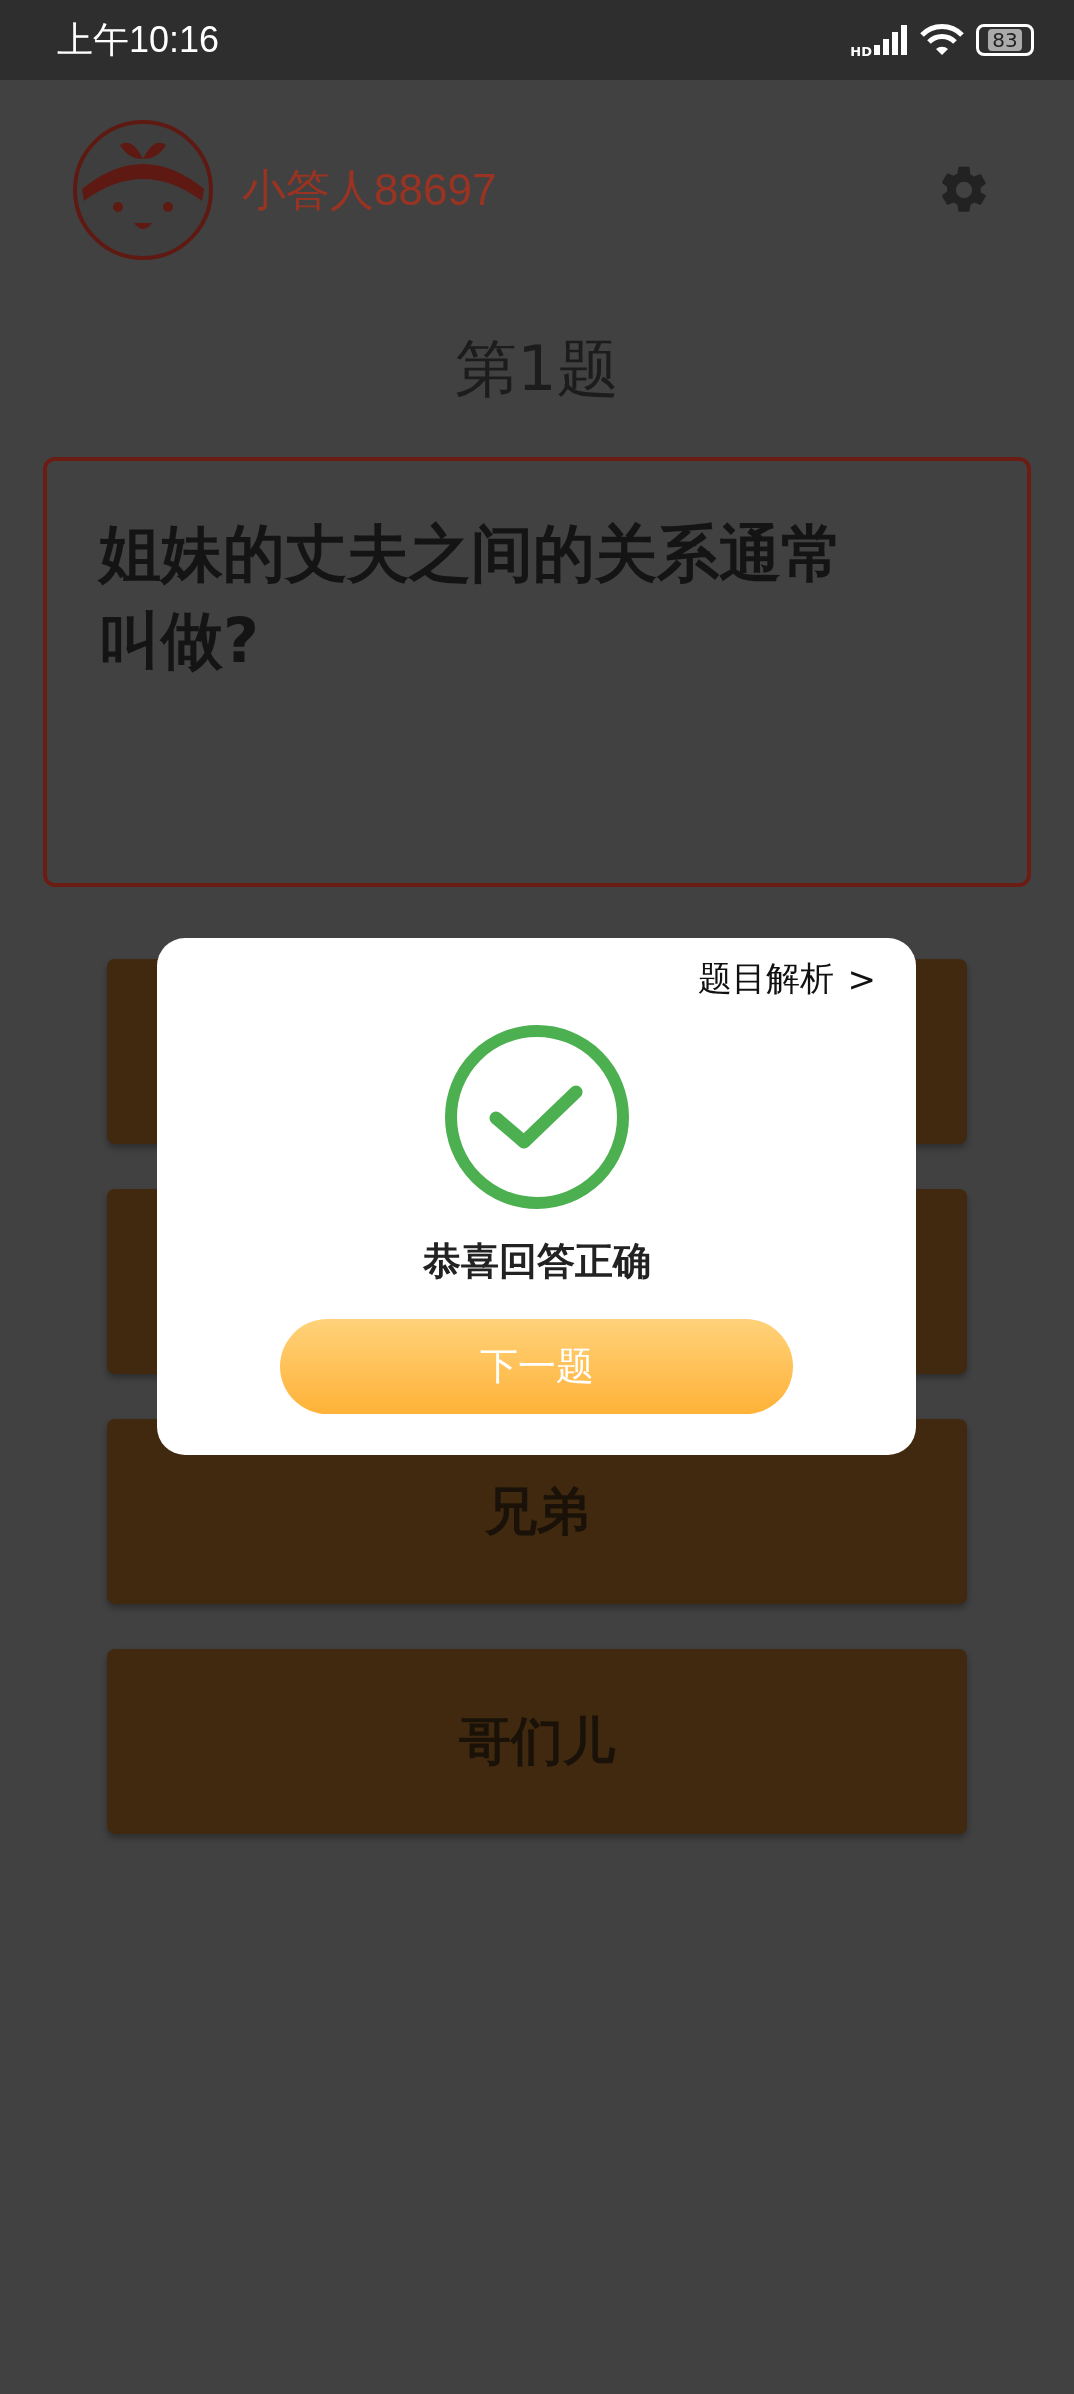 The width and height of the screenshot is (1074, 2394). Describe the element at coordinates (536, 1366) in the screenshot. I see `next-question-button: 下一题` at that location.